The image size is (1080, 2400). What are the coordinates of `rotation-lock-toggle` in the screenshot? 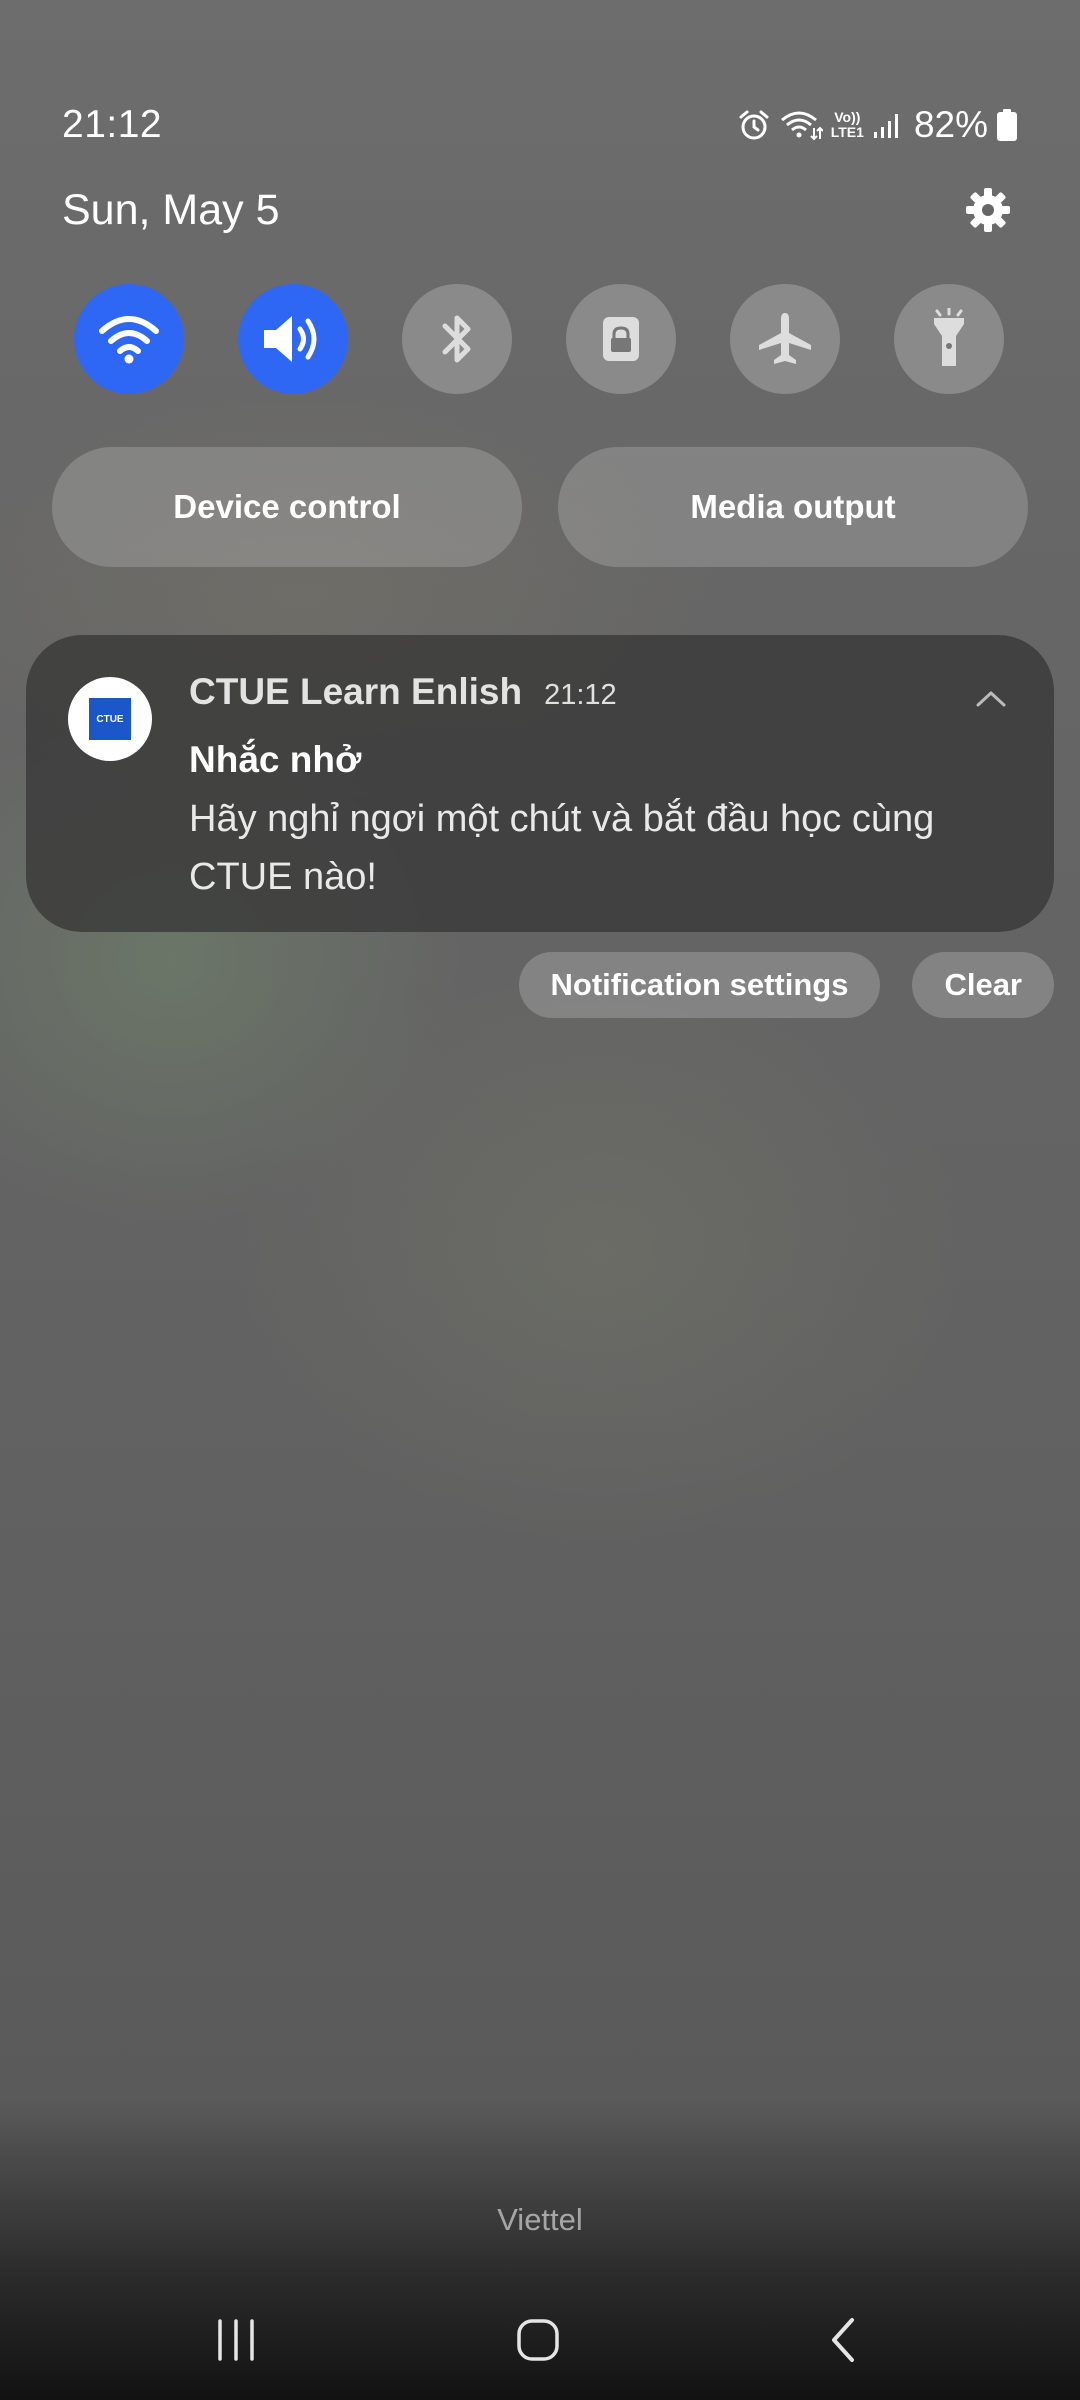 It's located at (621, 339).